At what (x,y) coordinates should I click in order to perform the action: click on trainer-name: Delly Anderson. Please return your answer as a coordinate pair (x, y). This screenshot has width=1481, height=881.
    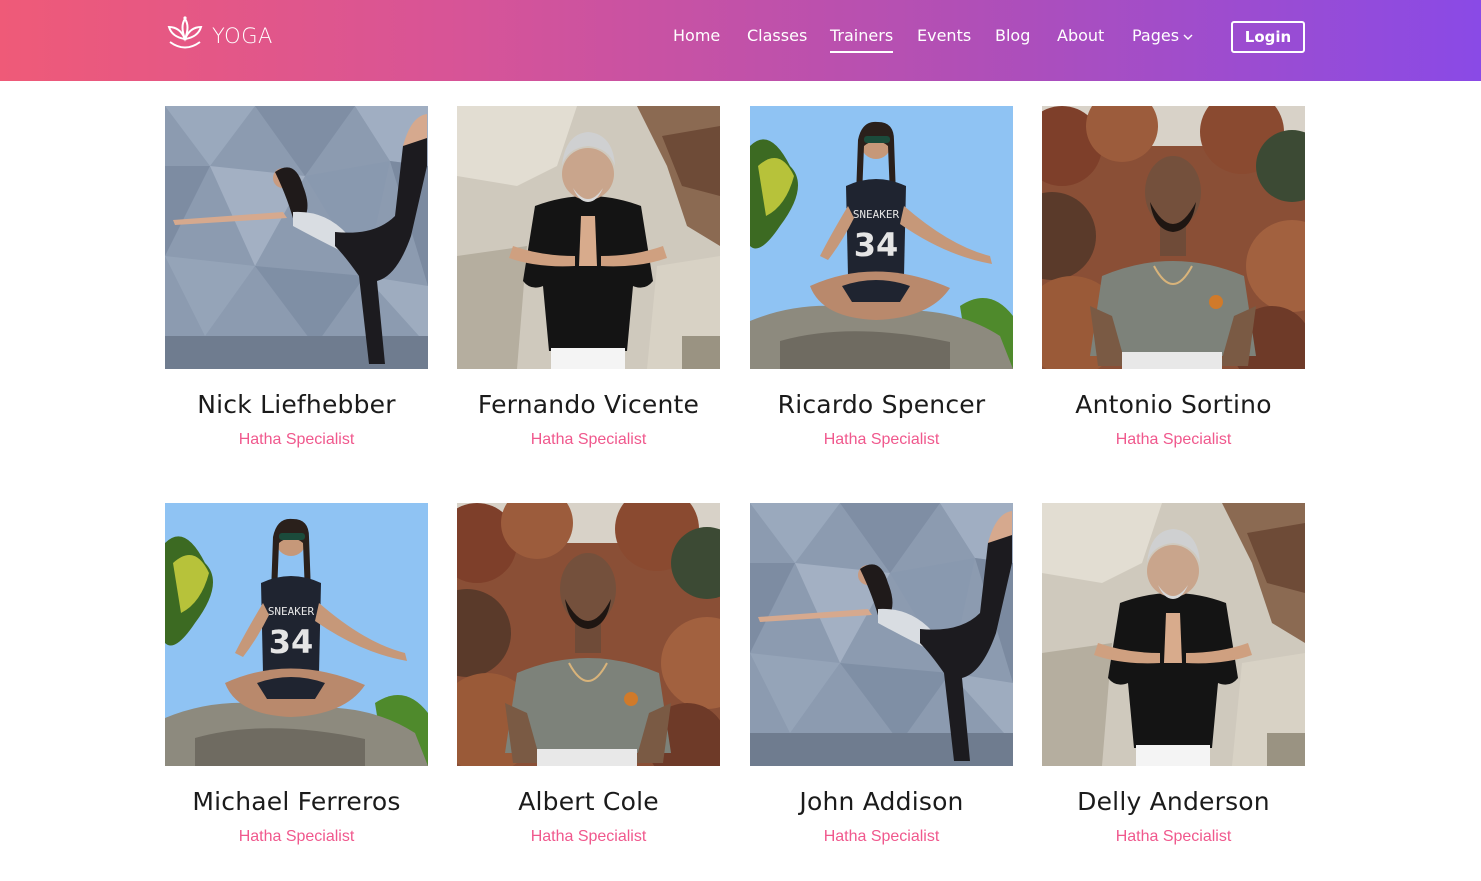
    Looking at the image, I should click on (1173, 801).